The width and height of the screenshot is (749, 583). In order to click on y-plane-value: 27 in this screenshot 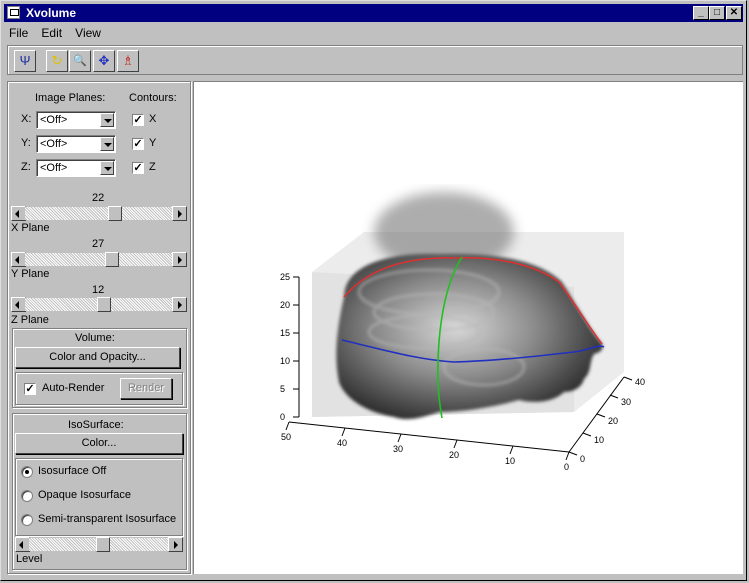, I will do `click(98, 244)`.